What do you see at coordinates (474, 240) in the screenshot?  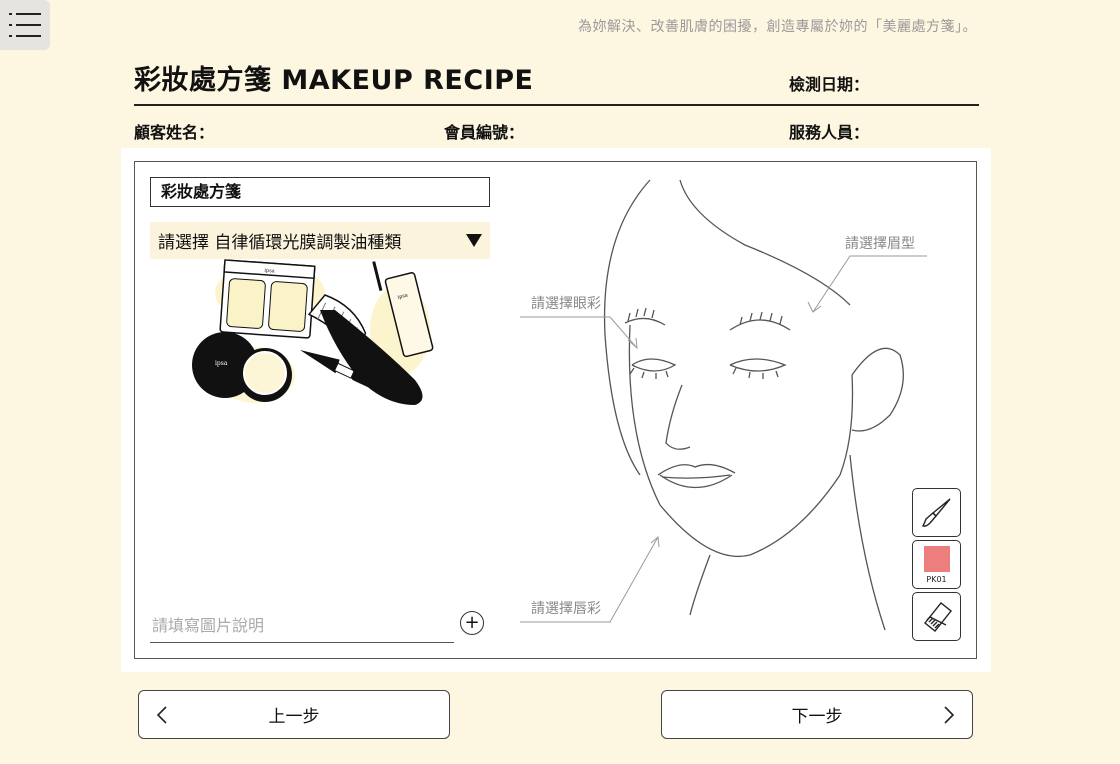 I see `dropdown-triangle-icon` at bounding box center [474, 240].